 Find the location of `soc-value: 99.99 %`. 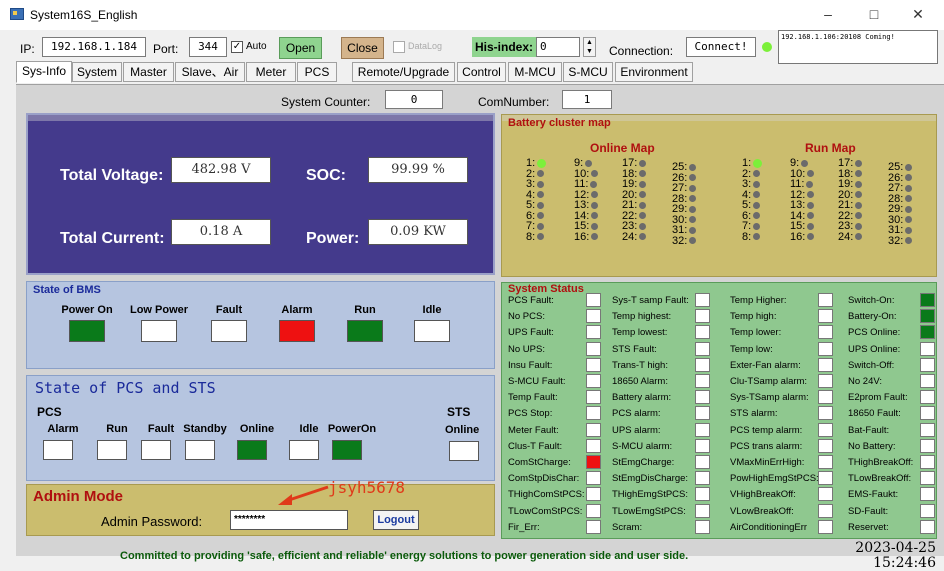

soc-value: 99.99 % is located at coordinates (418, 170).